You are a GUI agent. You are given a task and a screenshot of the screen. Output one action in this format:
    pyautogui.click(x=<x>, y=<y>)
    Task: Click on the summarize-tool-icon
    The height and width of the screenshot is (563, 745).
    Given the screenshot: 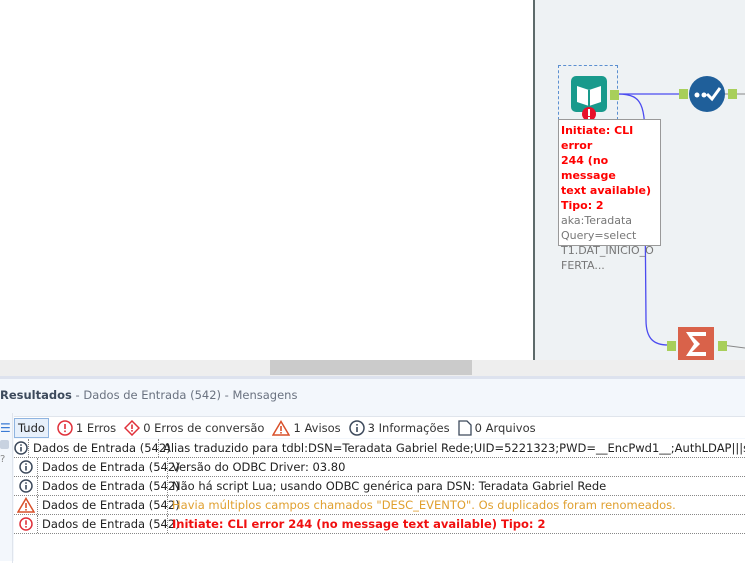 What is the action you would take?
    pyautogui.click(x=696, y=343)
    